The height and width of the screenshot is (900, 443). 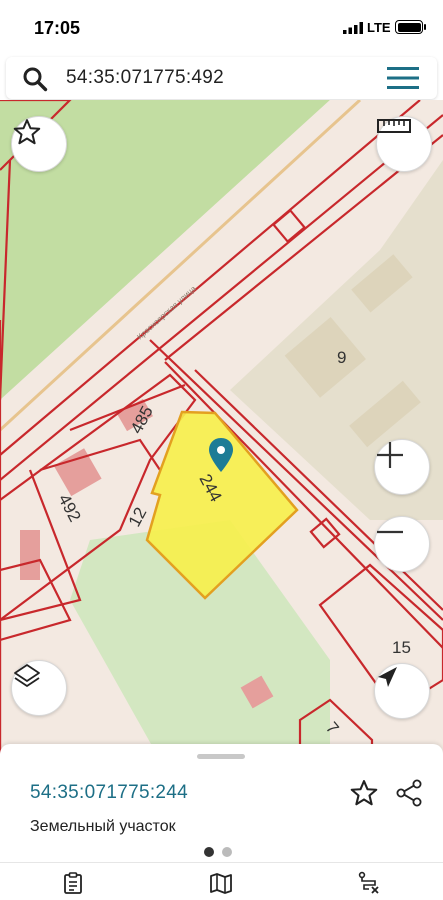 I want to click on route-icon, so click(x=369, y=883).